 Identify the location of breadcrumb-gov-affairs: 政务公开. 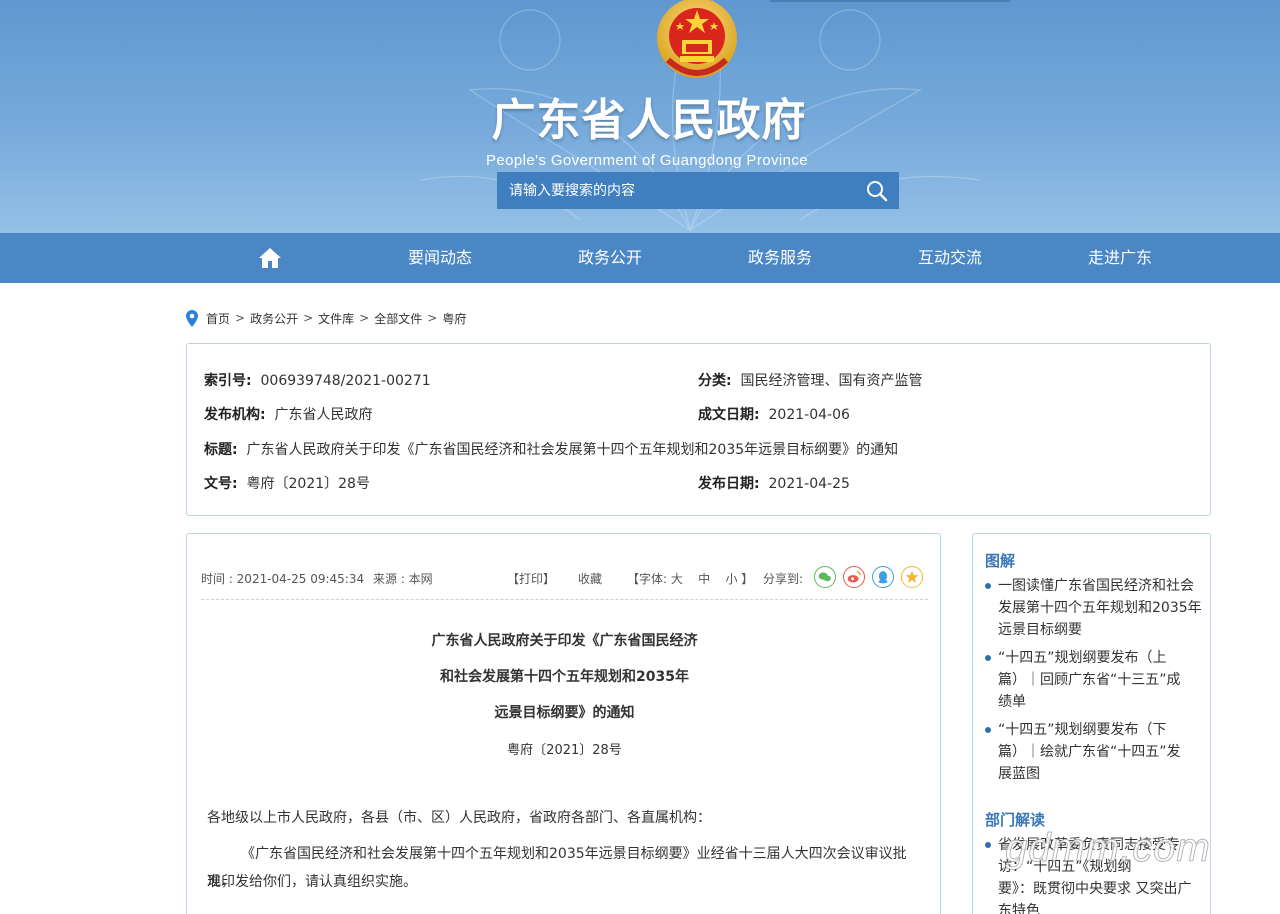
(274, 318).